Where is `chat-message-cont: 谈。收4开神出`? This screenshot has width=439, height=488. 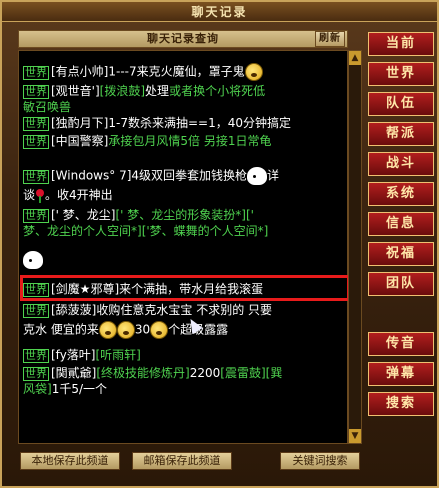 chat-message-cont: 谈。收4开神出 is located at coordinates (184, 195).